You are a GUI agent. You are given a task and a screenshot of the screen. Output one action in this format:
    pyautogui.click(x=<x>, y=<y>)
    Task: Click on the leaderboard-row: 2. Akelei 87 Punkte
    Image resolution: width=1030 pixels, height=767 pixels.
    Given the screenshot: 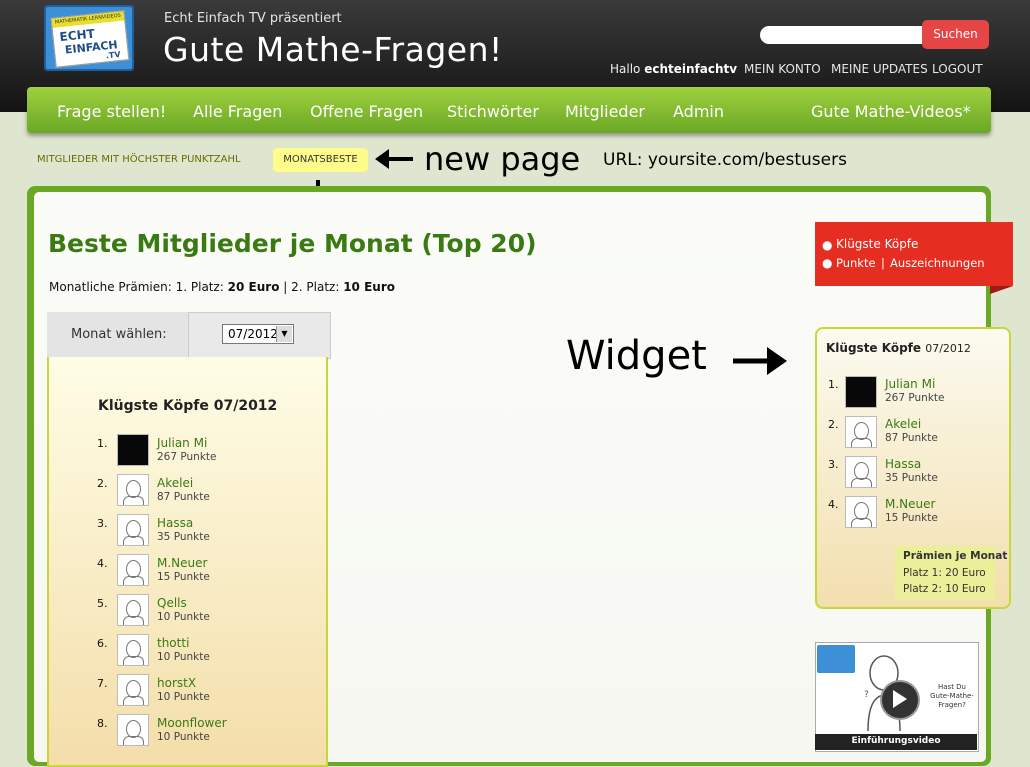 What is the action you would take?
    pyautogui.click(x=197, y=491)
    